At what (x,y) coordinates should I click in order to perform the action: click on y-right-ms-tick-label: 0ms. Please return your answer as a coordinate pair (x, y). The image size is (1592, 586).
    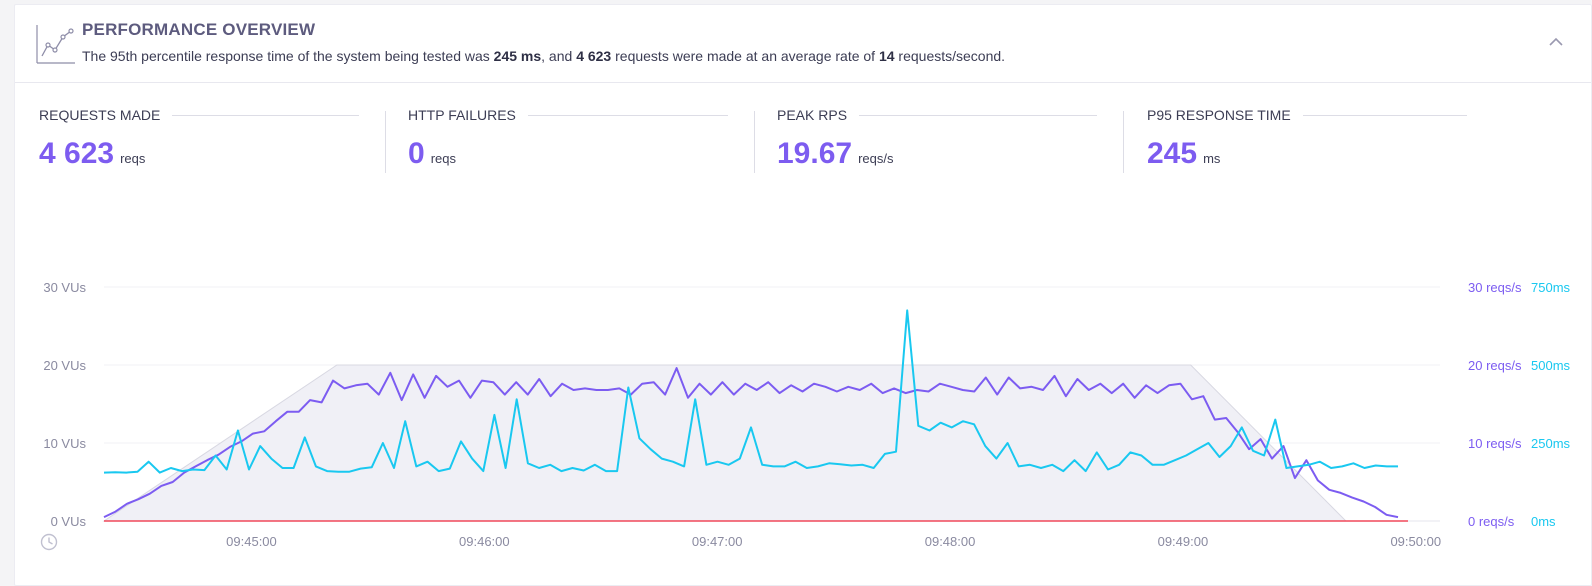
    Looking at the image, I should click on (1543, 521).